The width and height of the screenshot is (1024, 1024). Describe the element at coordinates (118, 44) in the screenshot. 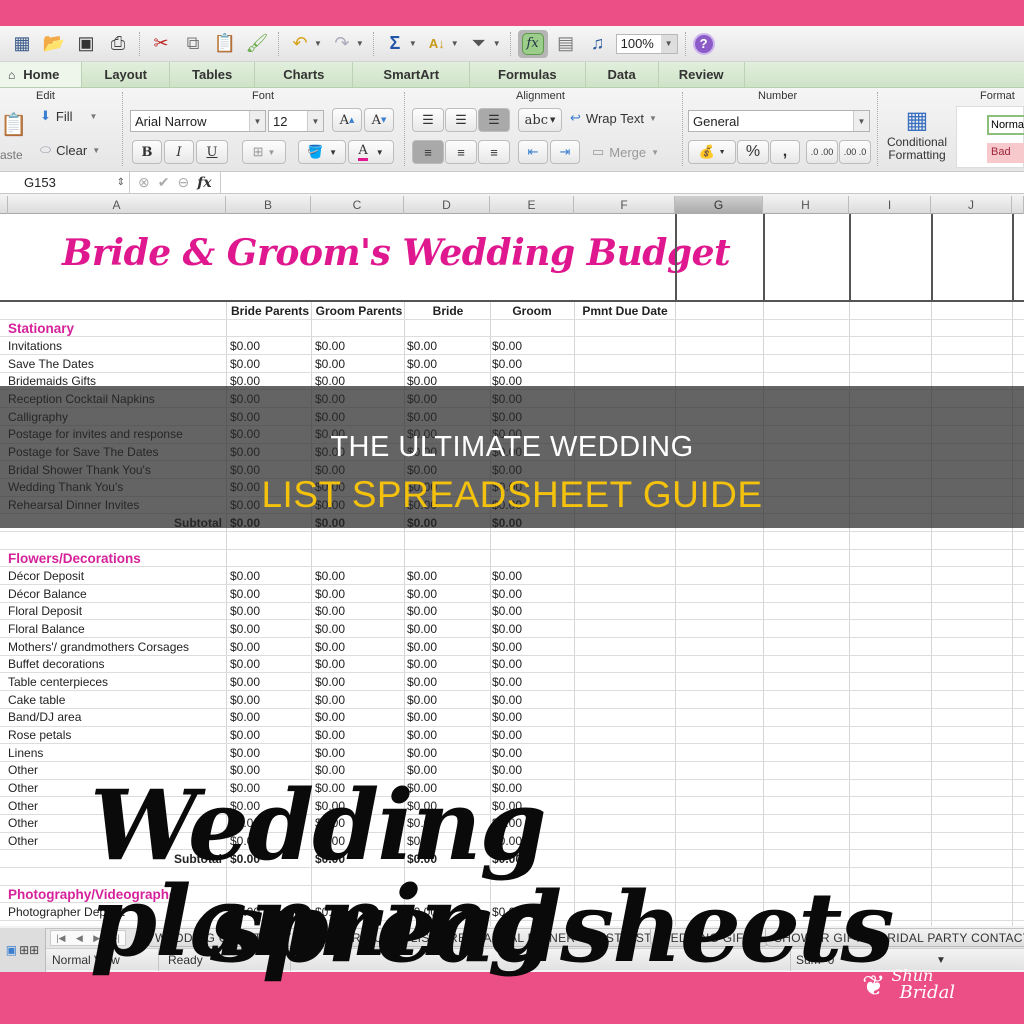

I see `print-icon: ⎙` at that location.